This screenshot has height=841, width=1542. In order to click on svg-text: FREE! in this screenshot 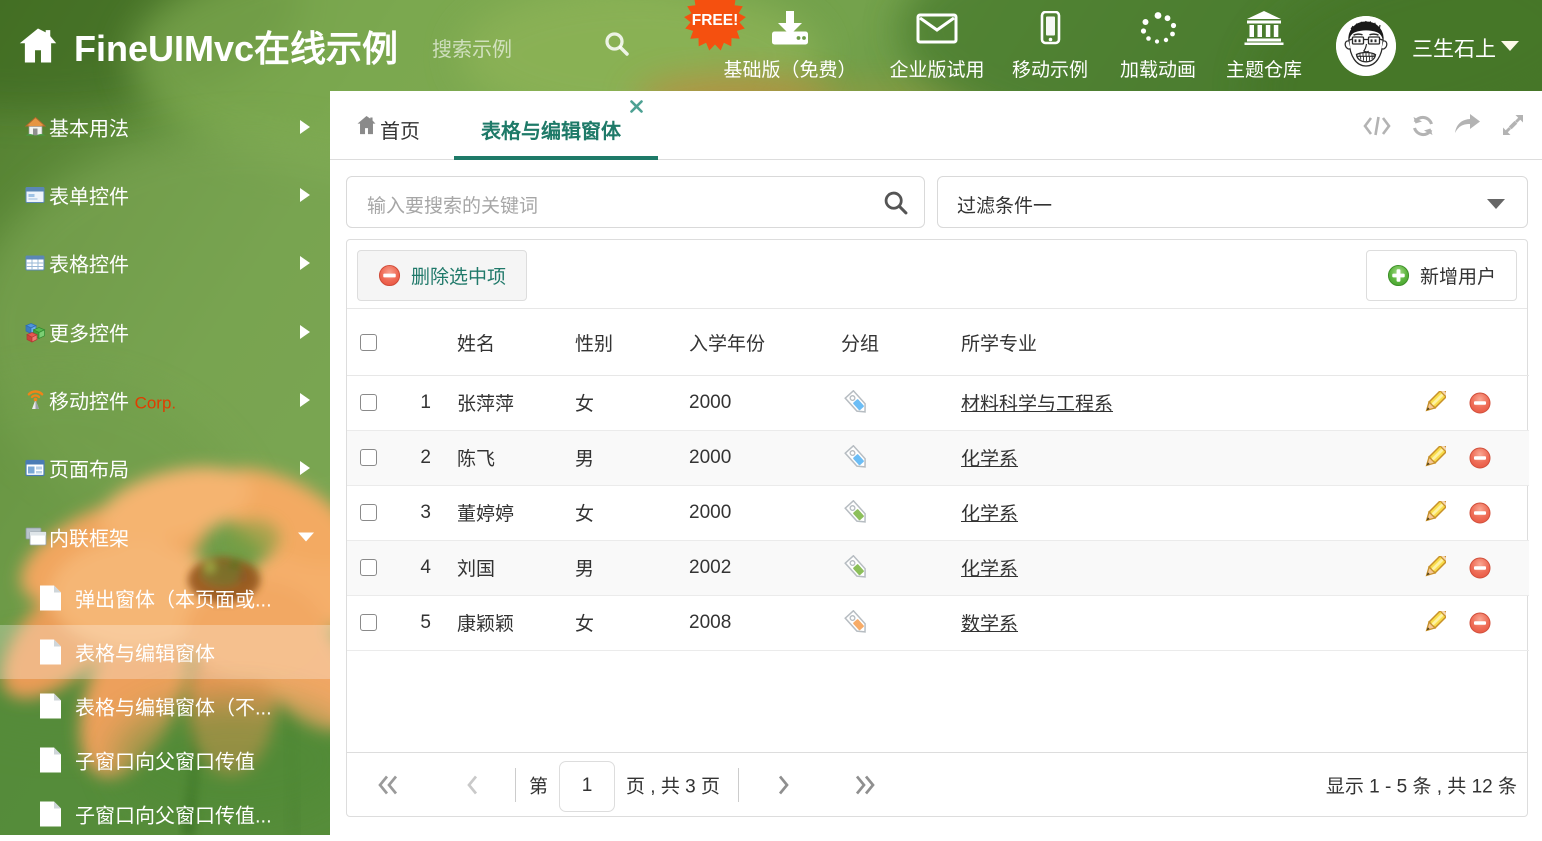, I will do `click(715, 20)`.